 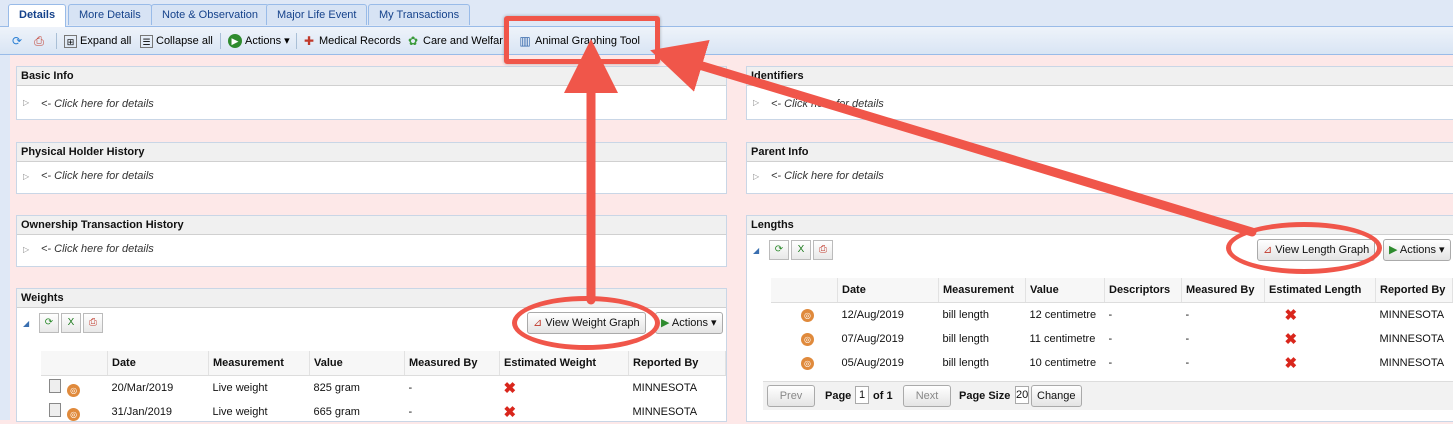 What do you see at coordinates (97, 41) in the screenshot?
I see `expand-all-button: ⊞ Expand all` at bounding box center [97, 41].